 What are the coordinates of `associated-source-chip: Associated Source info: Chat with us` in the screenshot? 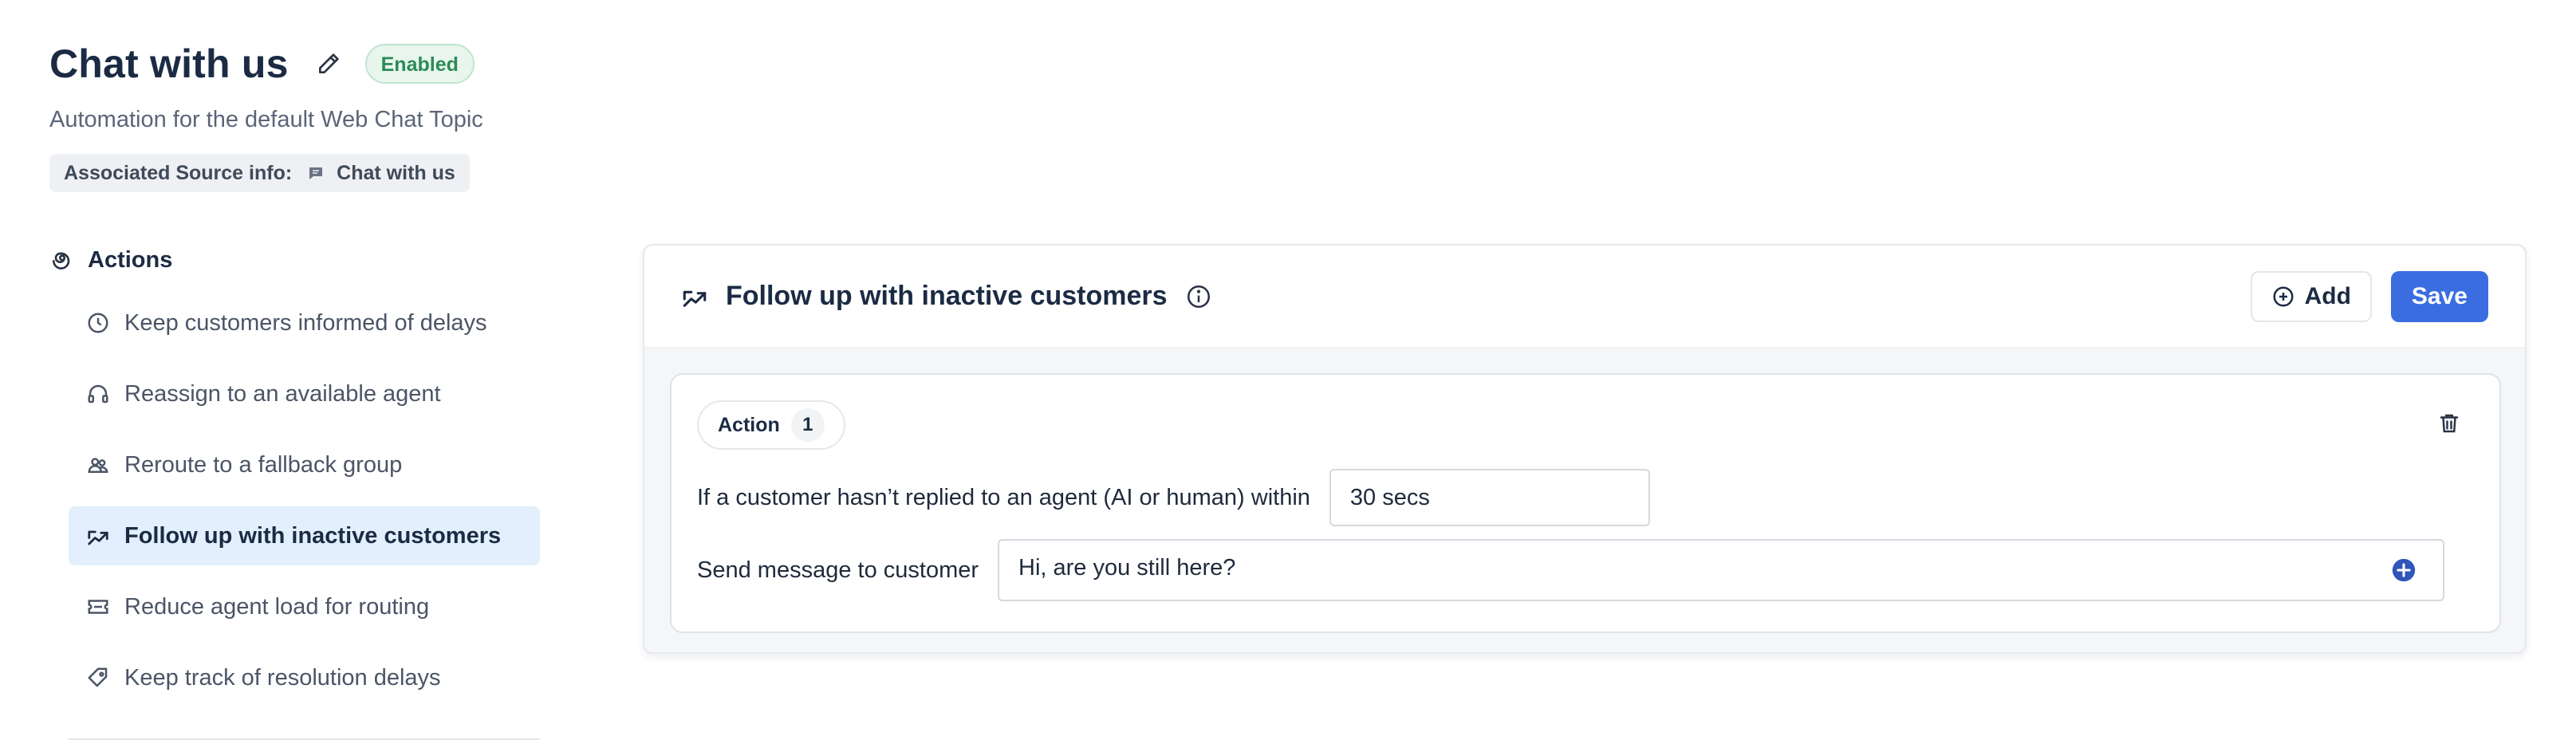 It's located at (259, 173).